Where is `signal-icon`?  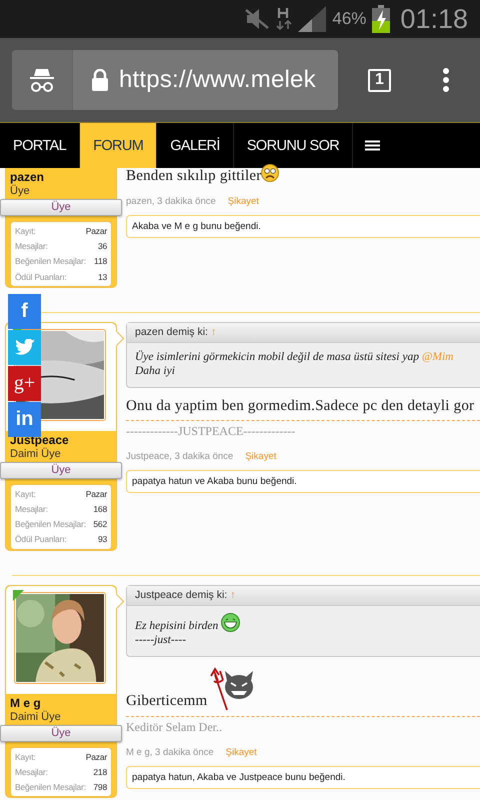 signal-icon is located at coordinates (312, 19).